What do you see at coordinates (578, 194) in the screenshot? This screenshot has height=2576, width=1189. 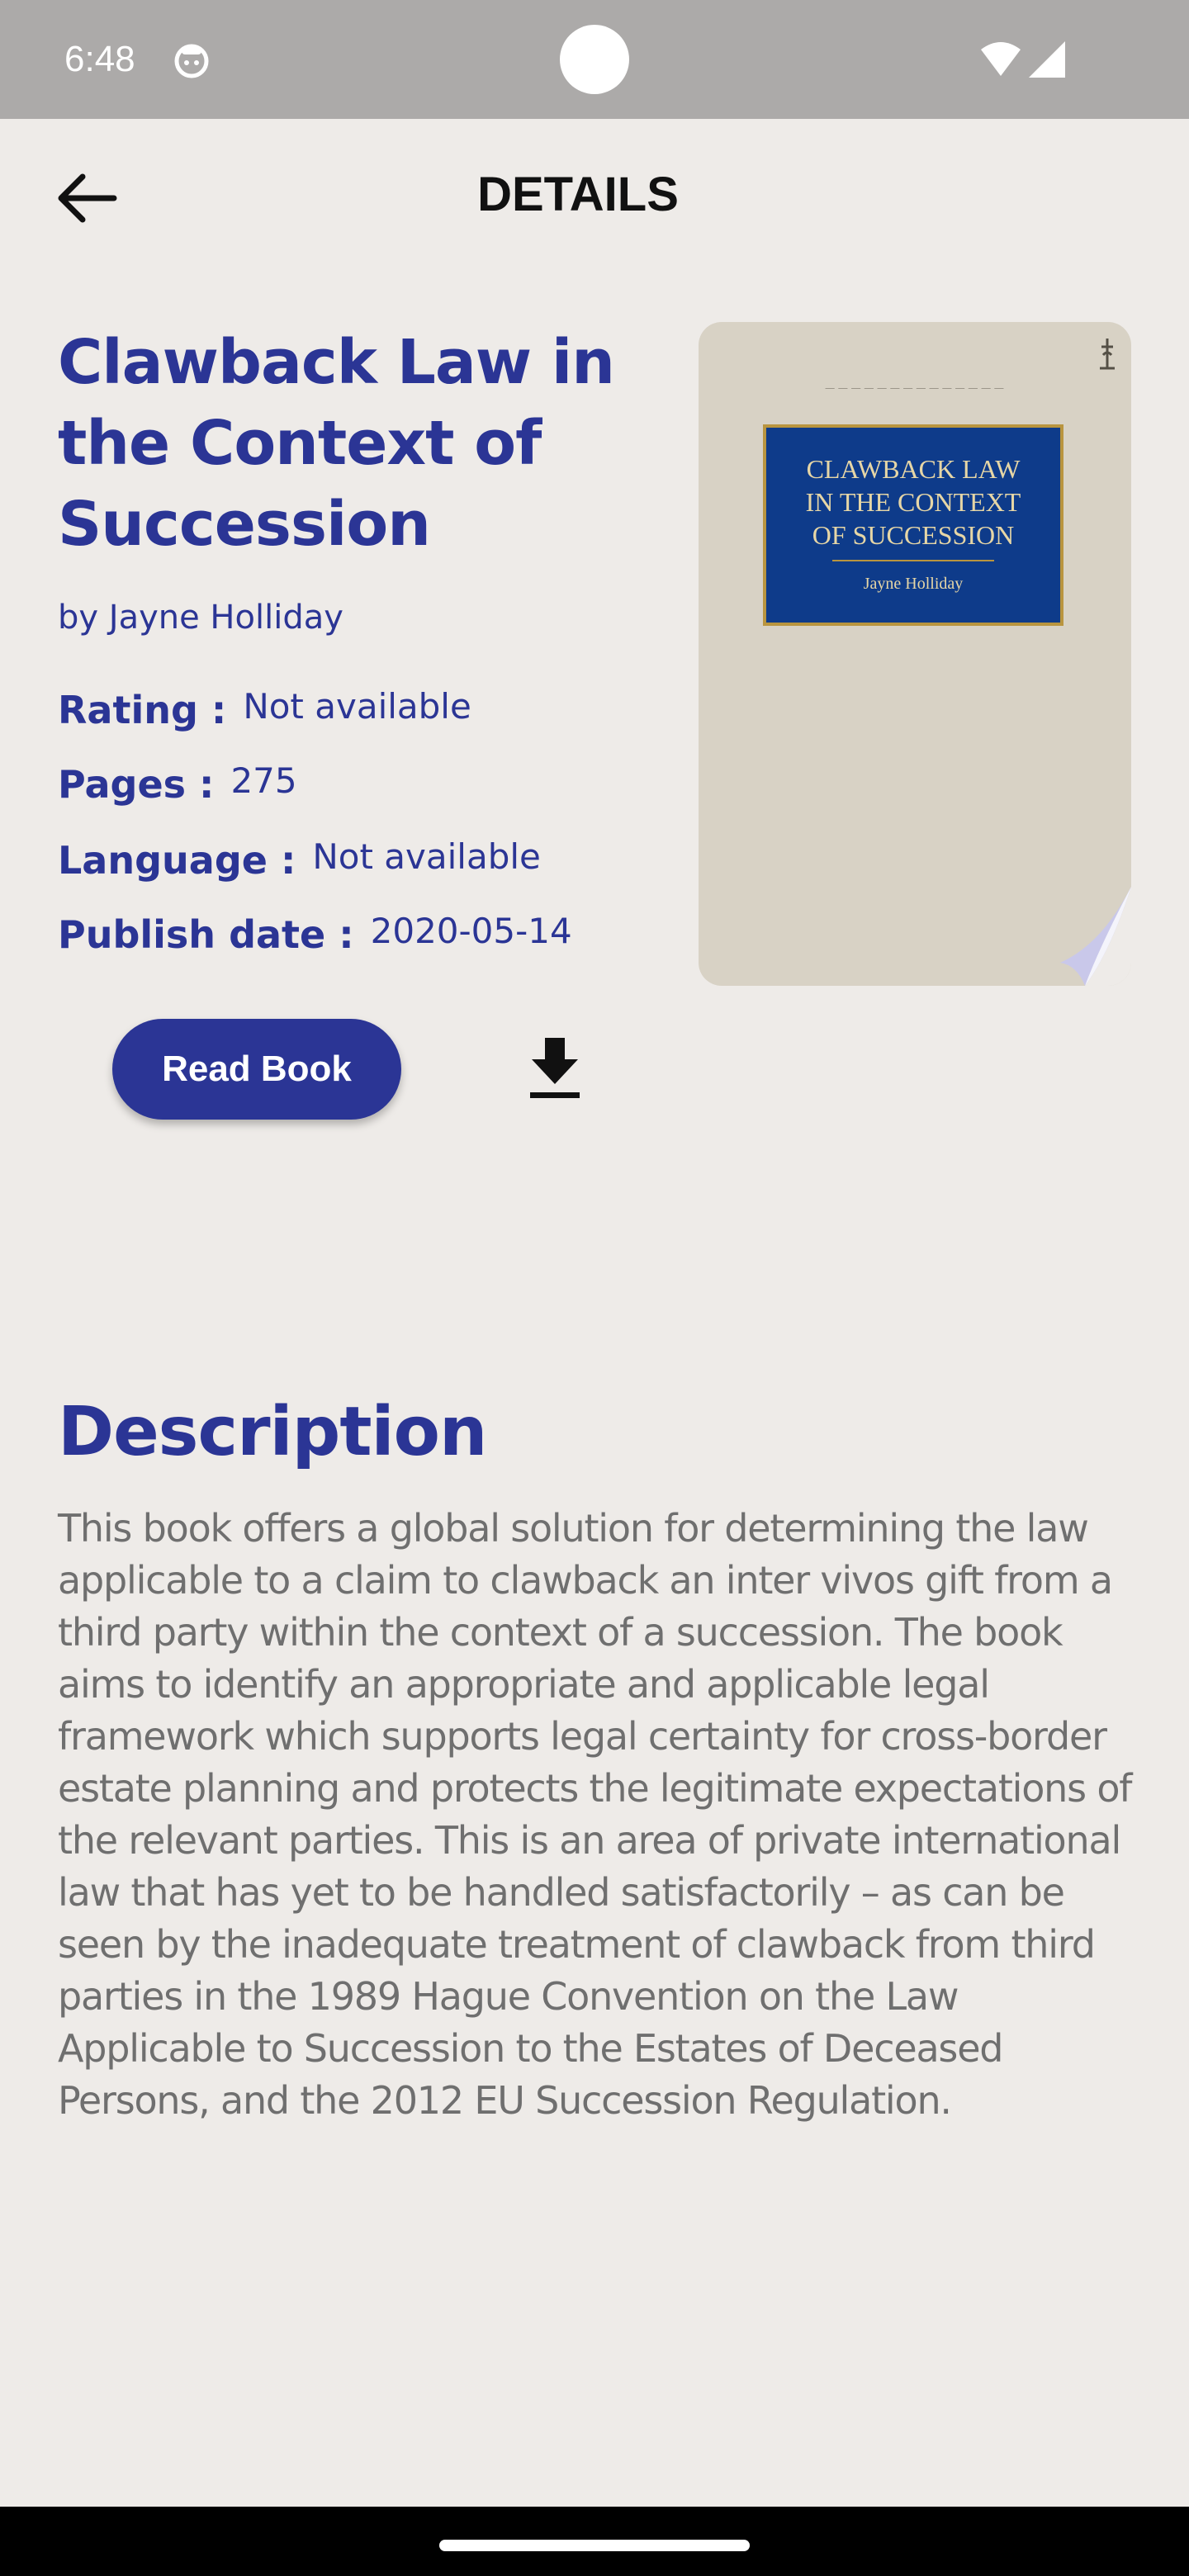 I see `page-title: DETAILS` at bounding box center [578, 194].